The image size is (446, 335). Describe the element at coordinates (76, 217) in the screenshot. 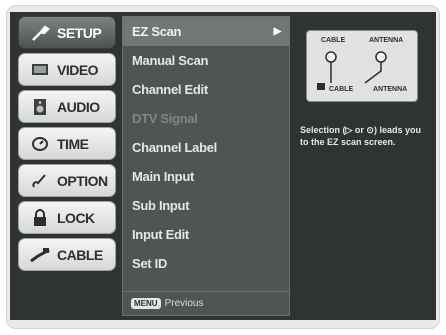

I see `tab-label: LOCK` at that location.